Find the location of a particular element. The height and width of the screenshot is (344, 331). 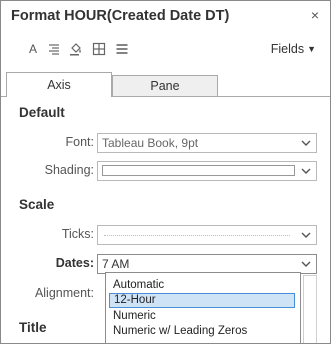

font-label: Font: is located at coordinates (80, 142).